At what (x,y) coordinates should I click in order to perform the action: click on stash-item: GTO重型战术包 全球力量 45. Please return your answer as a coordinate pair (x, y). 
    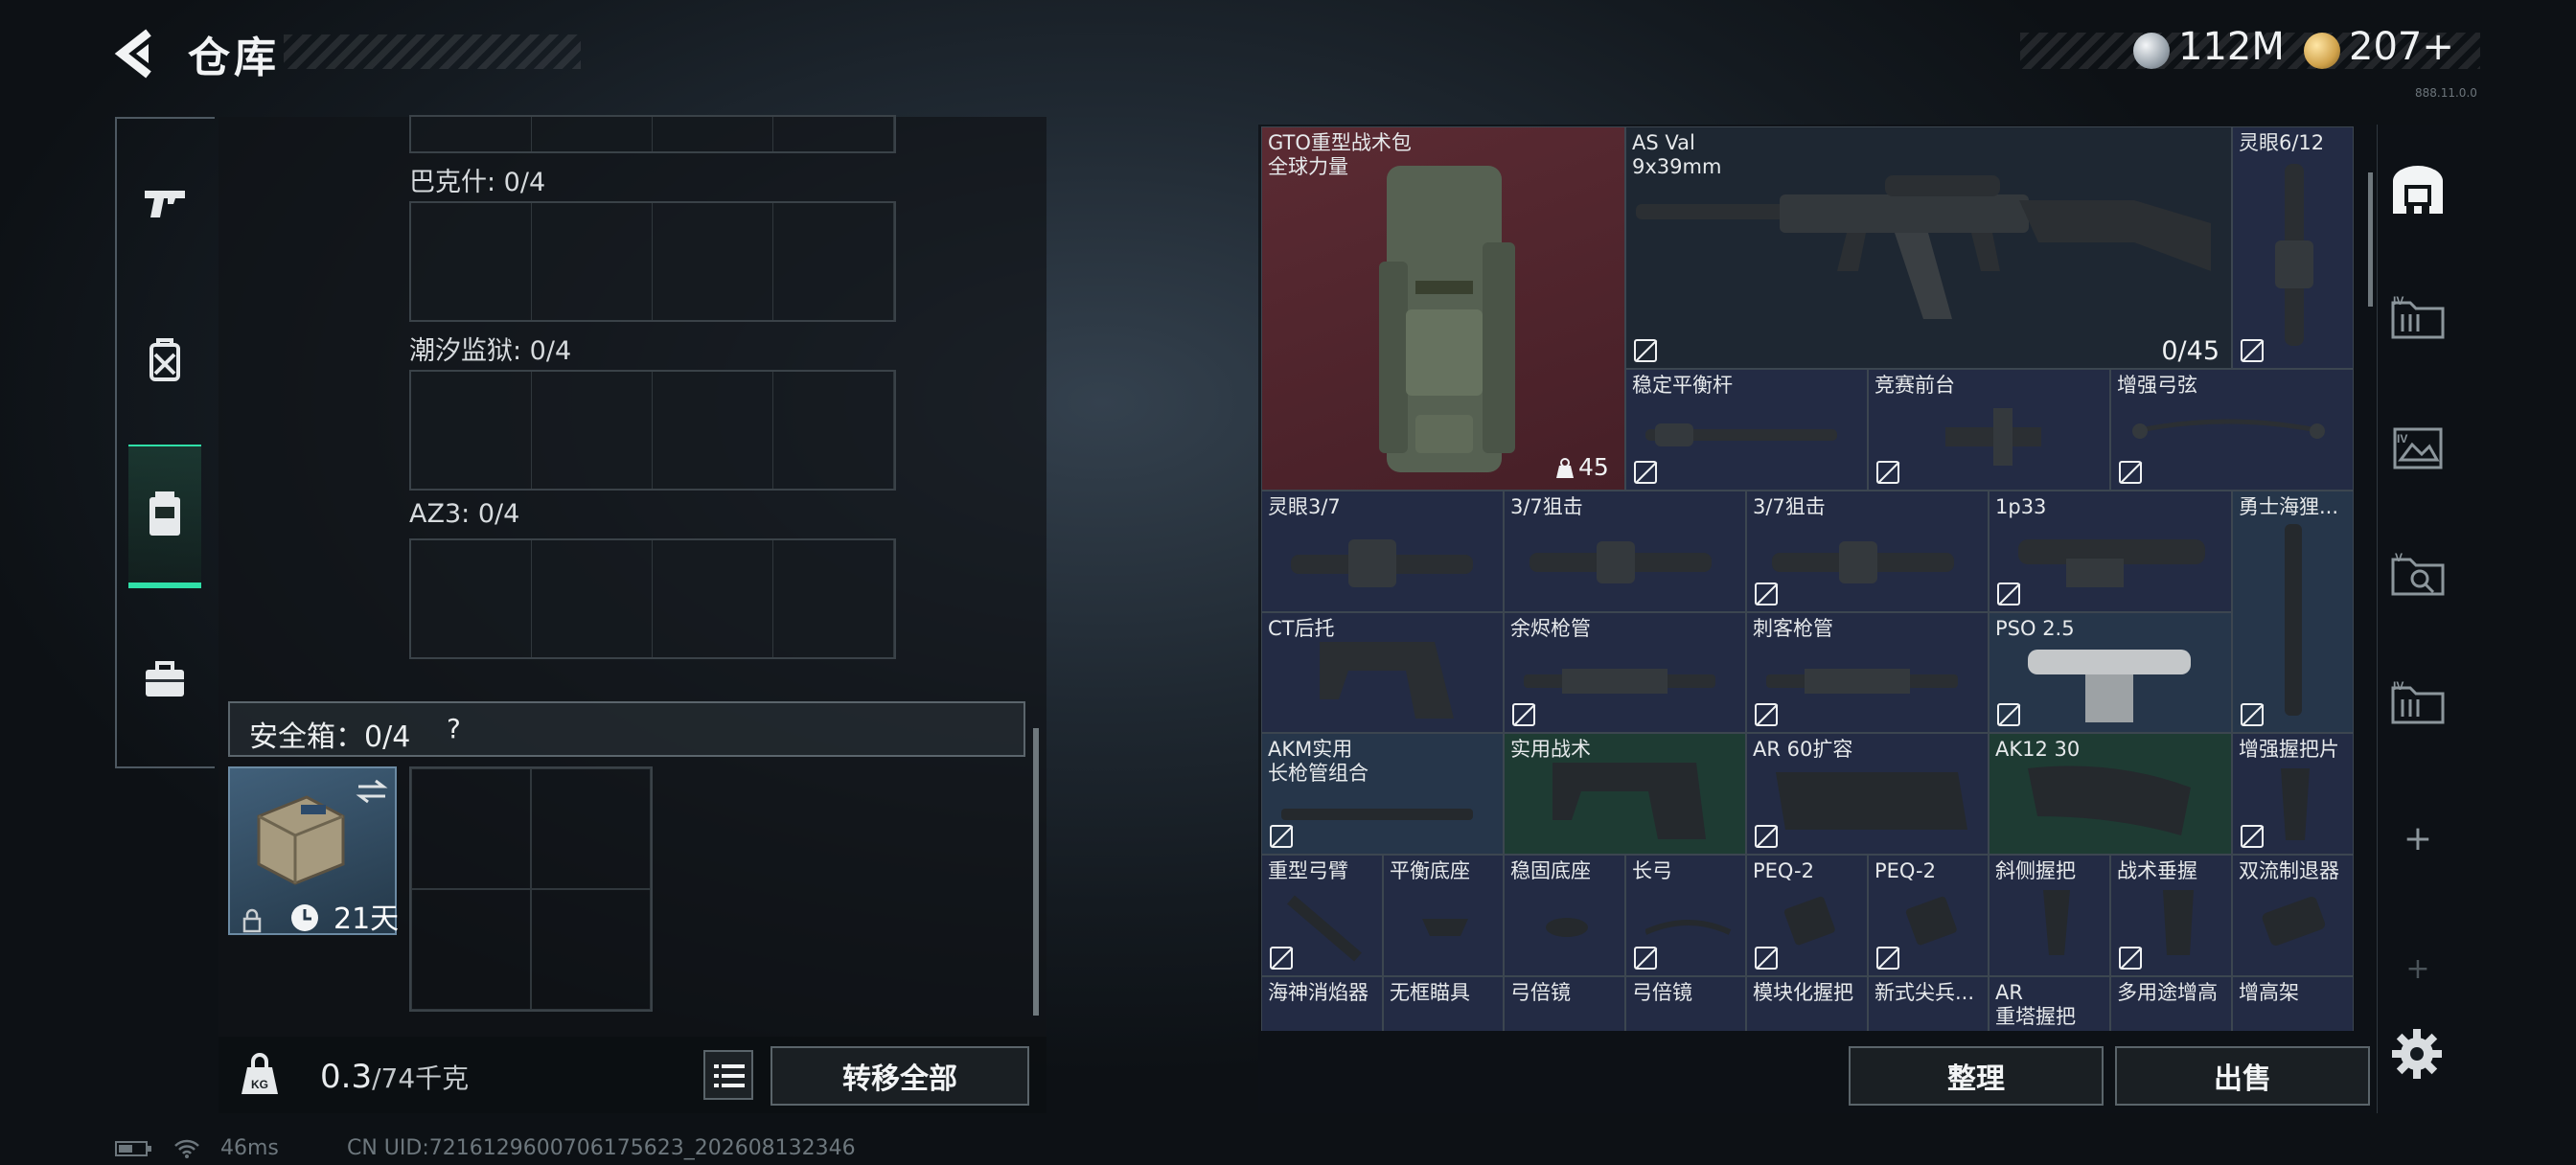
    Looking at the image, I should click on (1443, 308).